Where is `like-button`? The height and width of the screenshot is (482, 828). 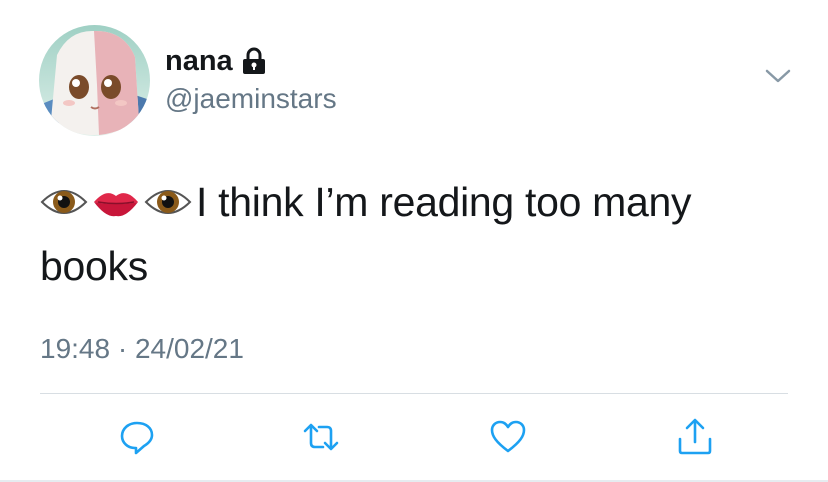 like-button is located at coordinates (508, 437).